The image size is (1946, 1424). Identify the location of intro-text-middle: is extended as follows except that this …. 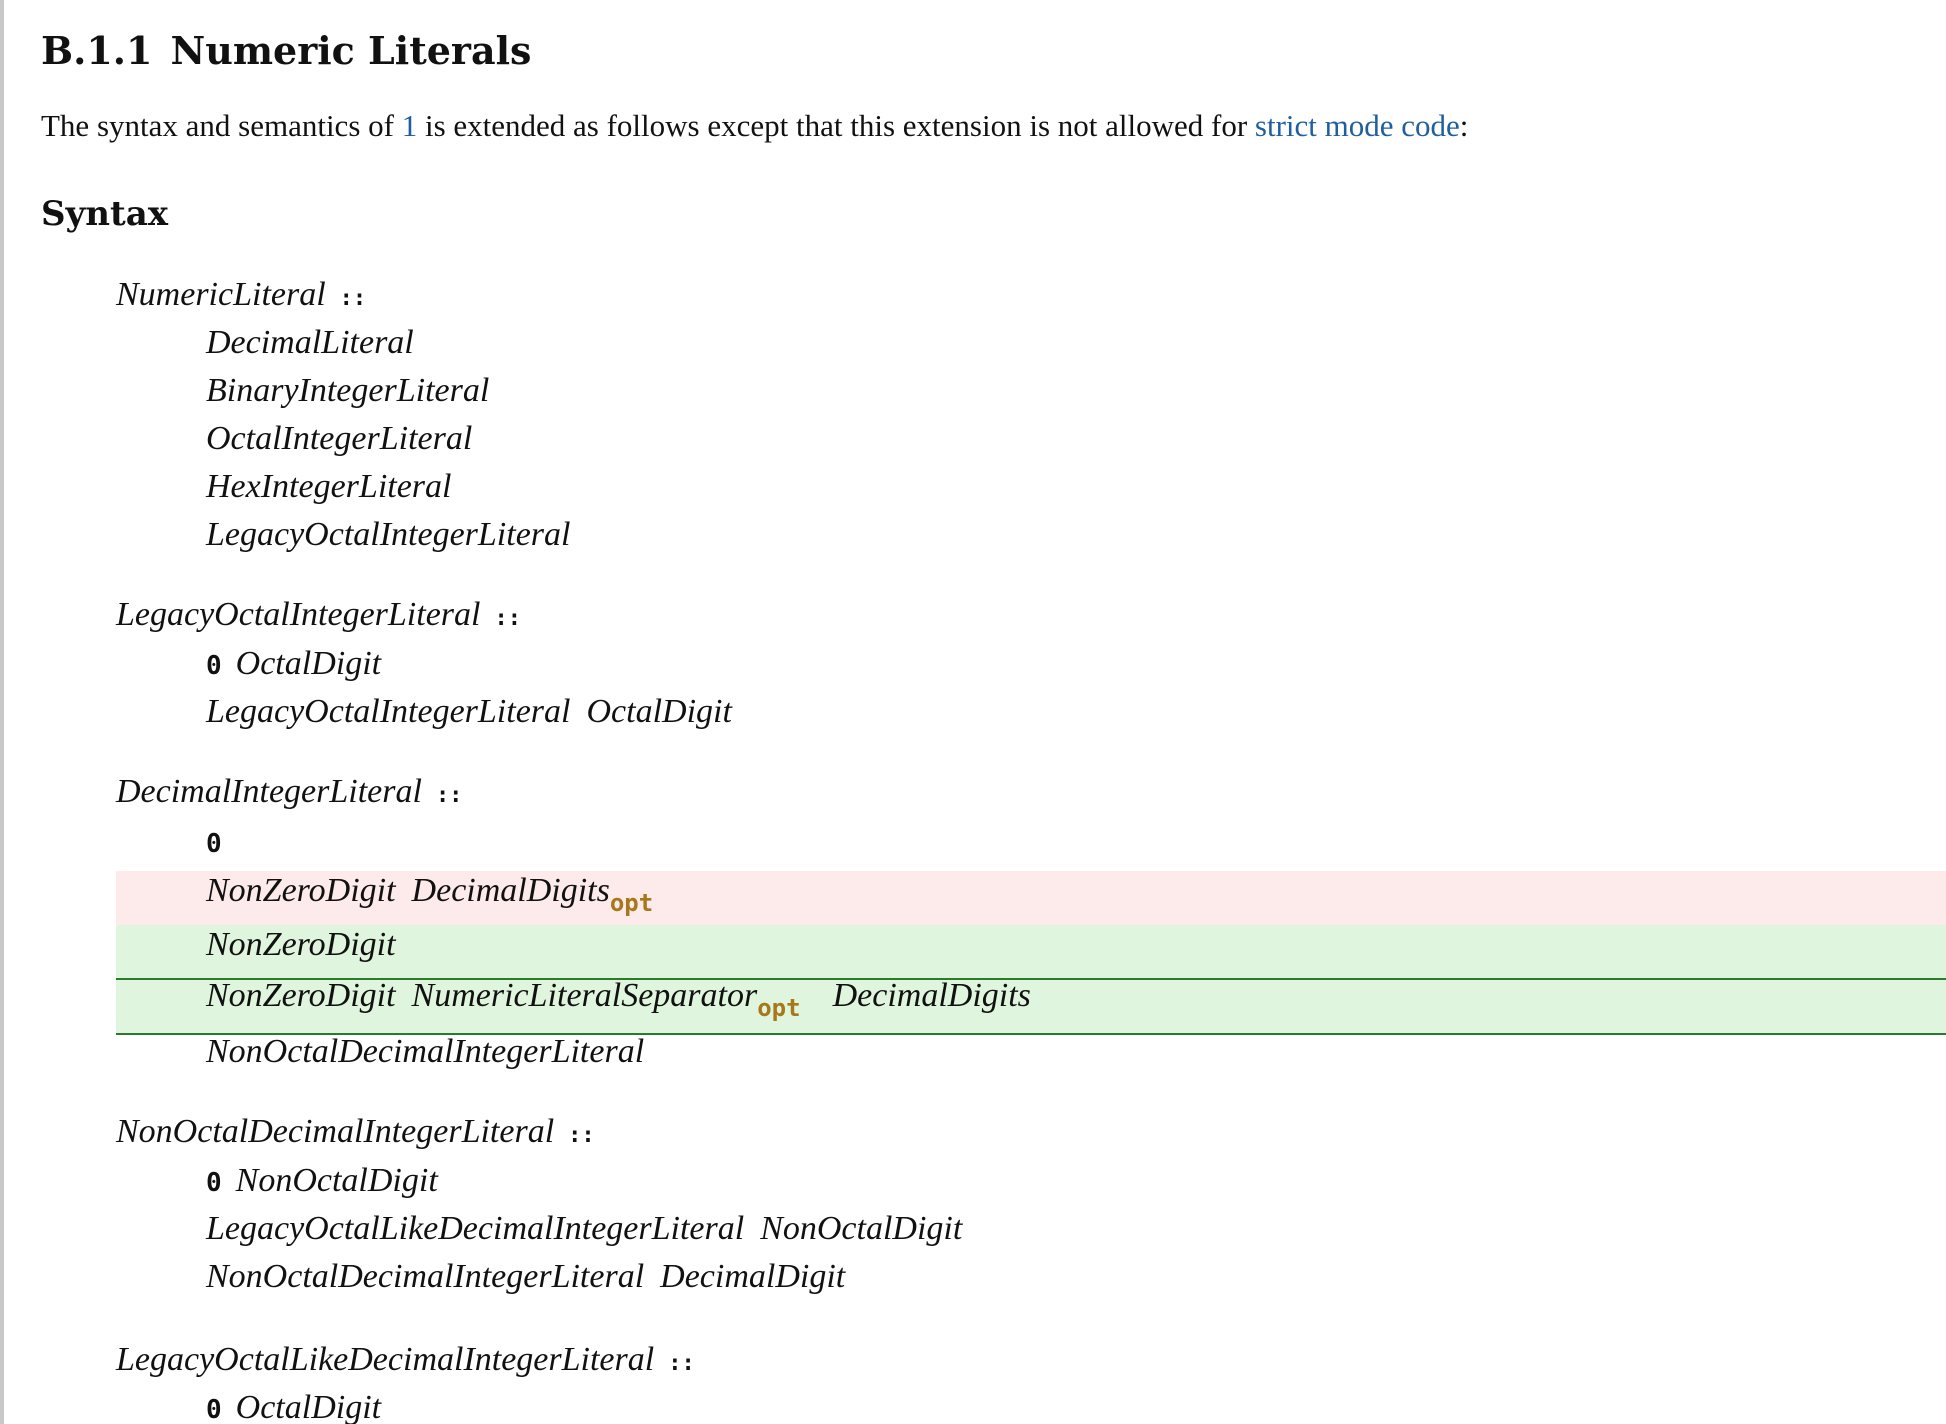
(836, 125).